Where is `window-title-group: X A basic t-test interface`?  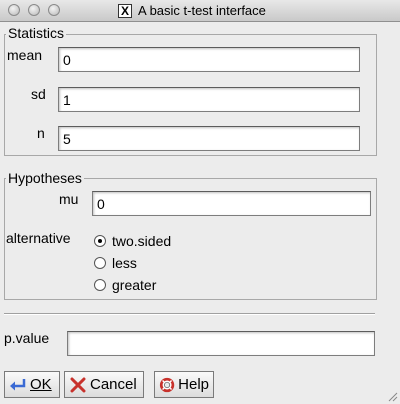
window-title-group: X A basic t-test interface is located at coordinates (192, 10).